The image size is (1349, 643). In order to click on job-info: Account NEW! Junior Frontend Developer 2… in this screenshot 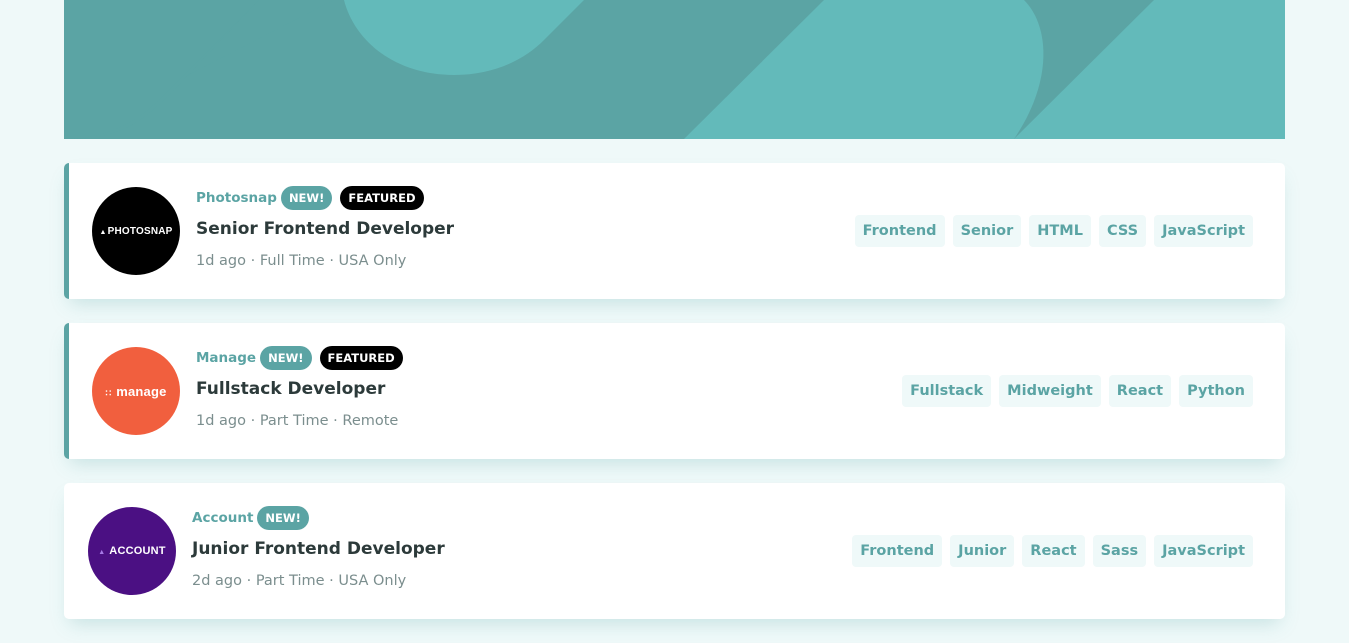, I will do `click(318, 548)`.